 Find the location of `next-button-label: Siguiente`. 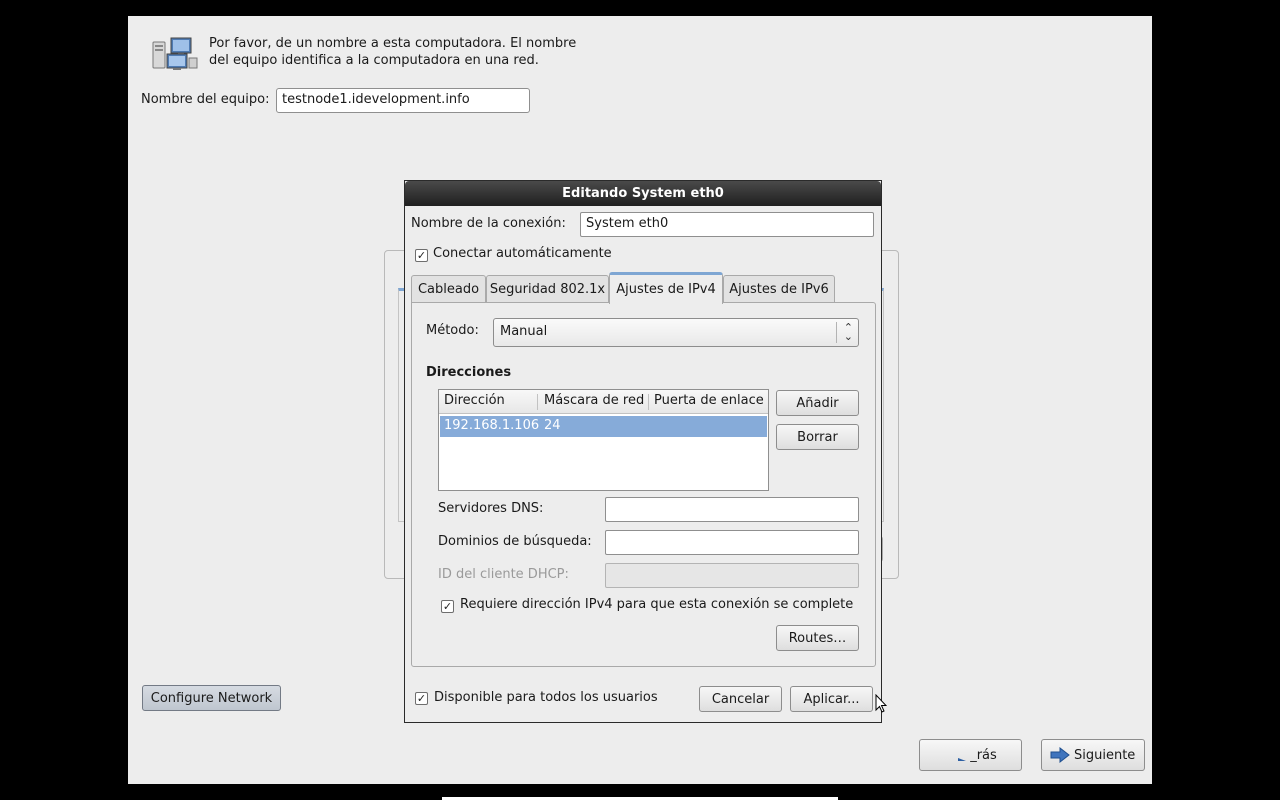

next-button-label: Siguiente is located at coordinates (1105, 755).